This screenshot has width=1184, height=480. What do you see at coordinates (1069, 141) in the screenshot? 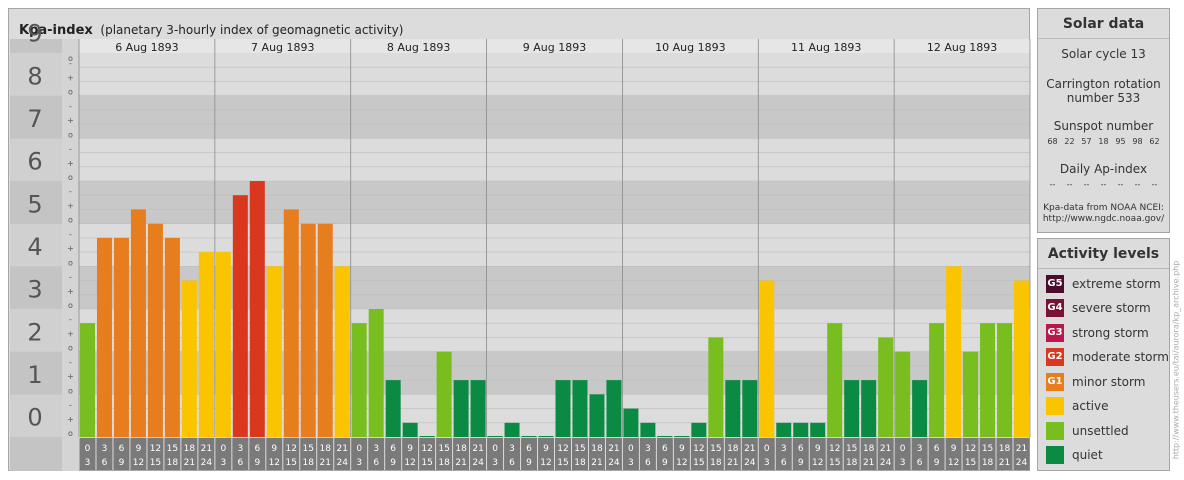
I see `sunspot-value: 22` at bounding box center [1069, 141].